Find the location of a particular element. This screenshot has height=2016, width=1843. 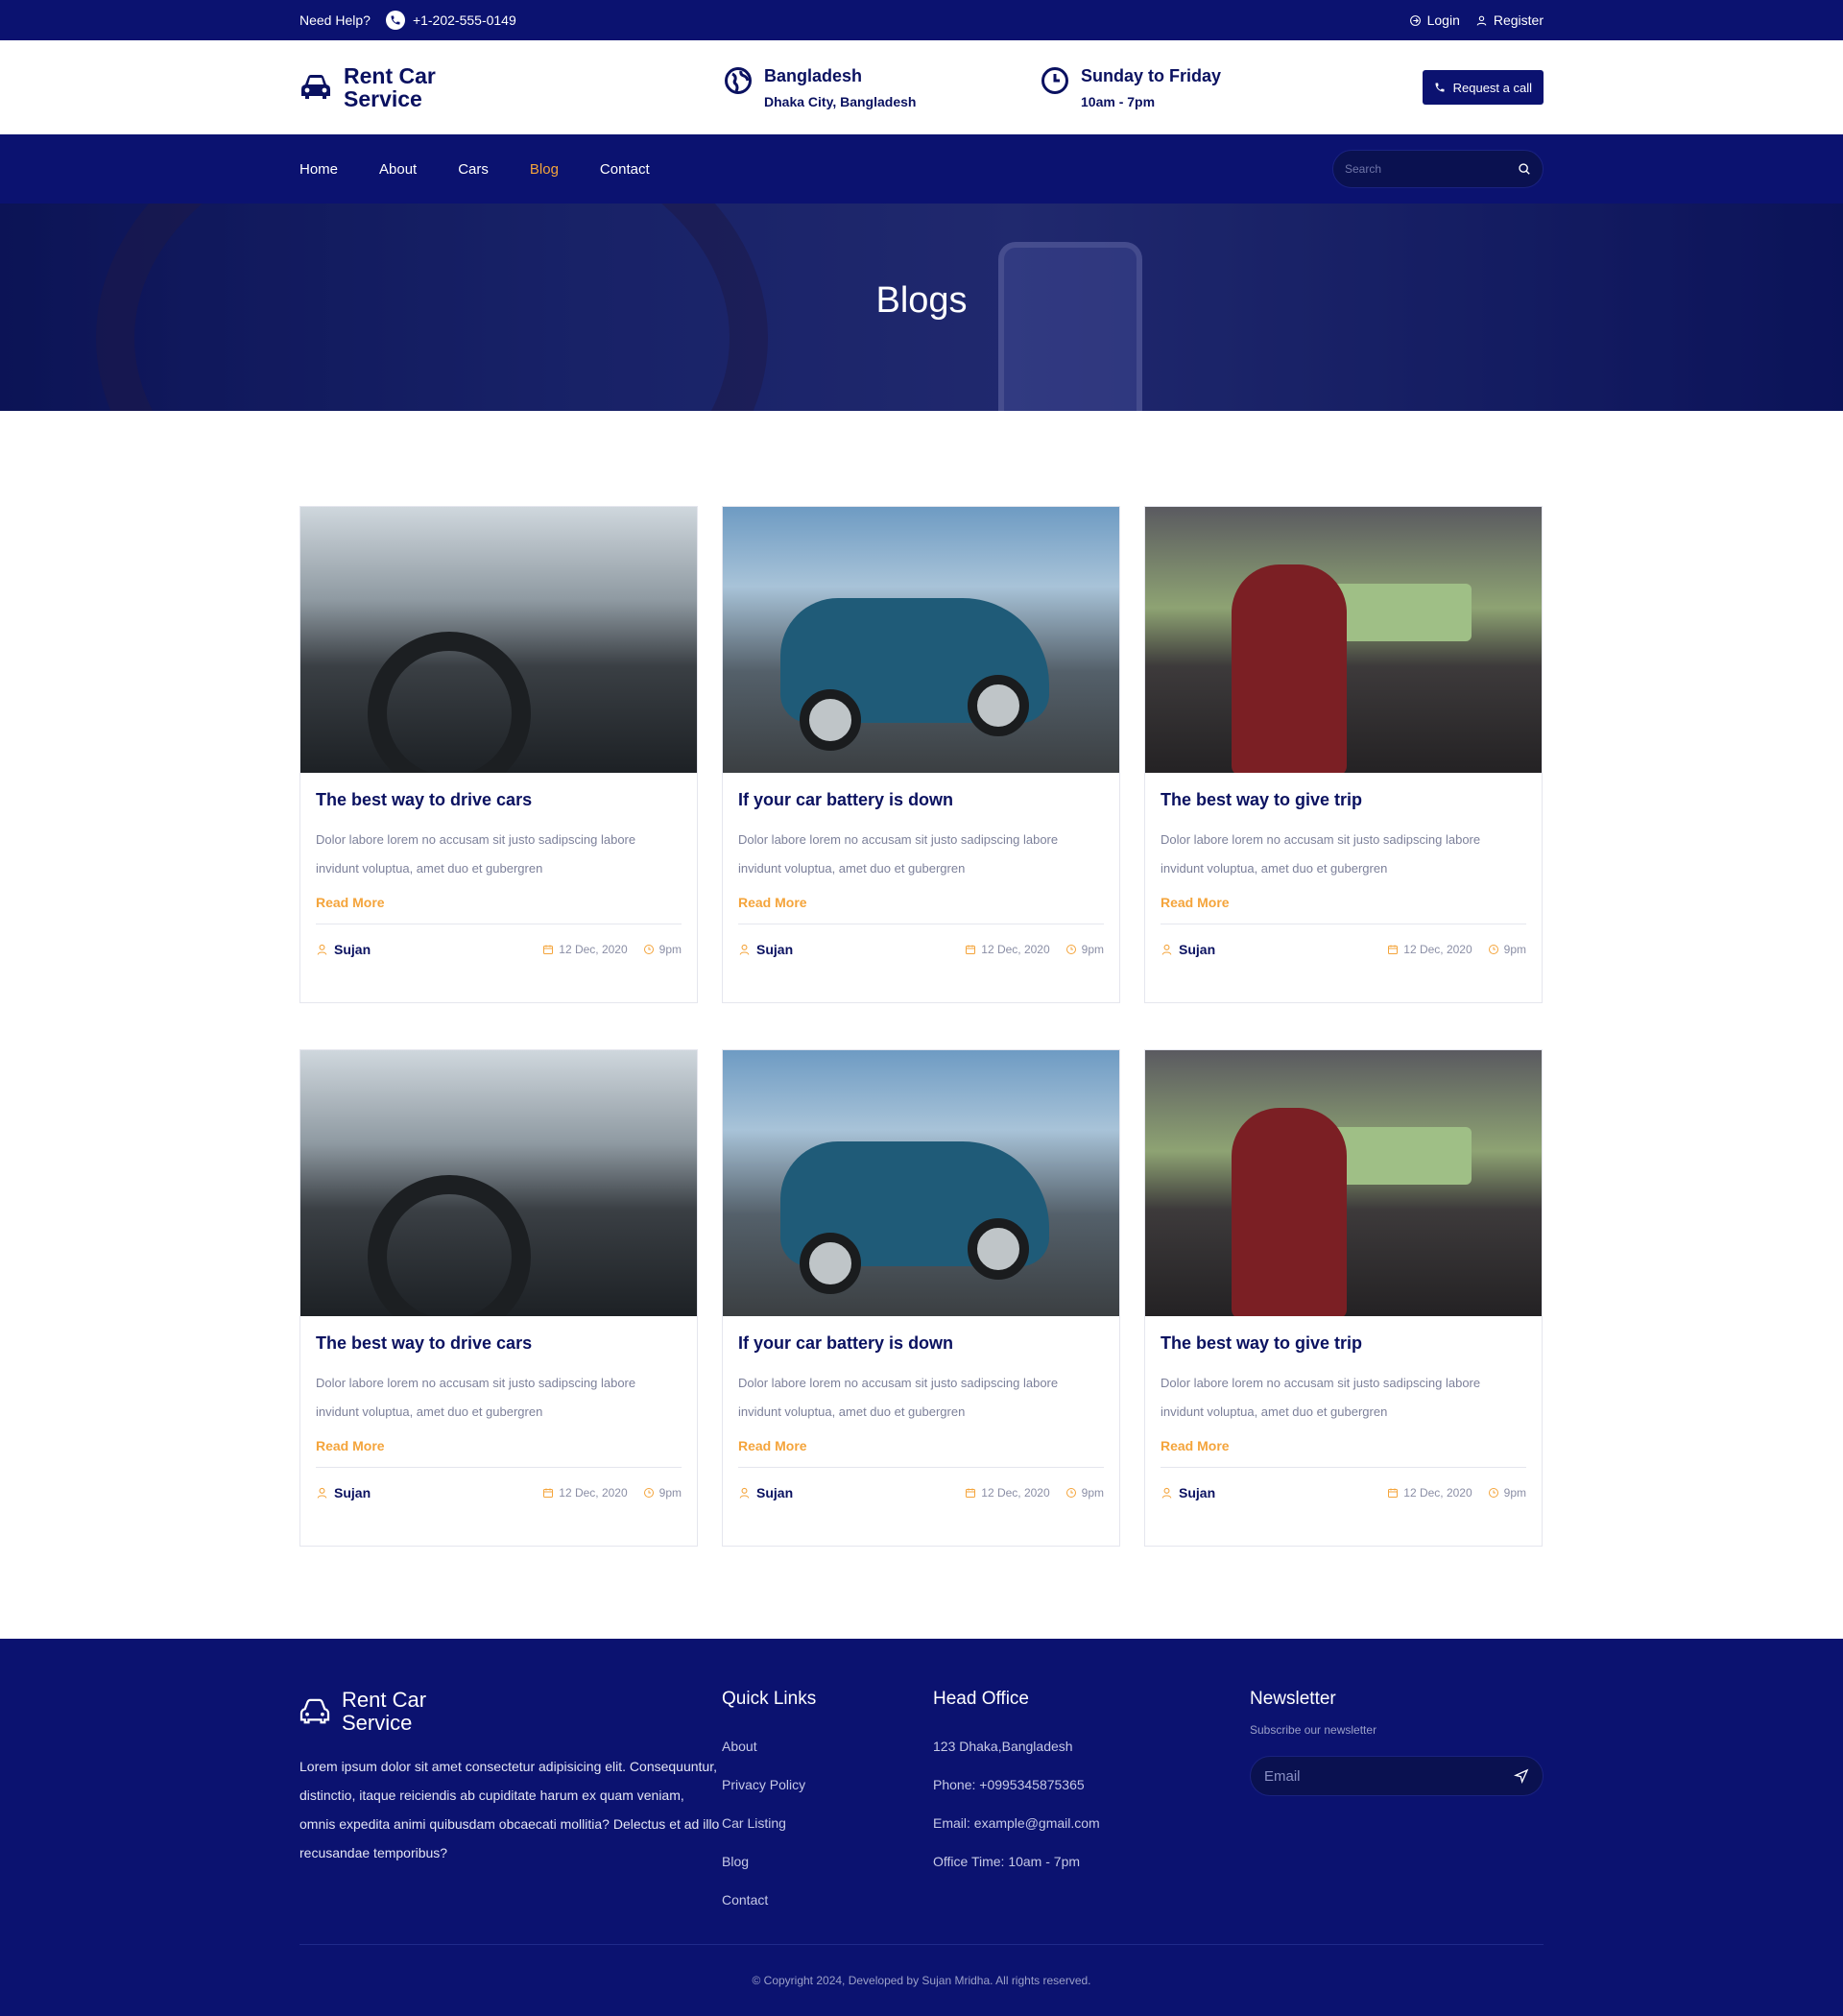

quick-link-about: About is located at coordinates (827, 1746).